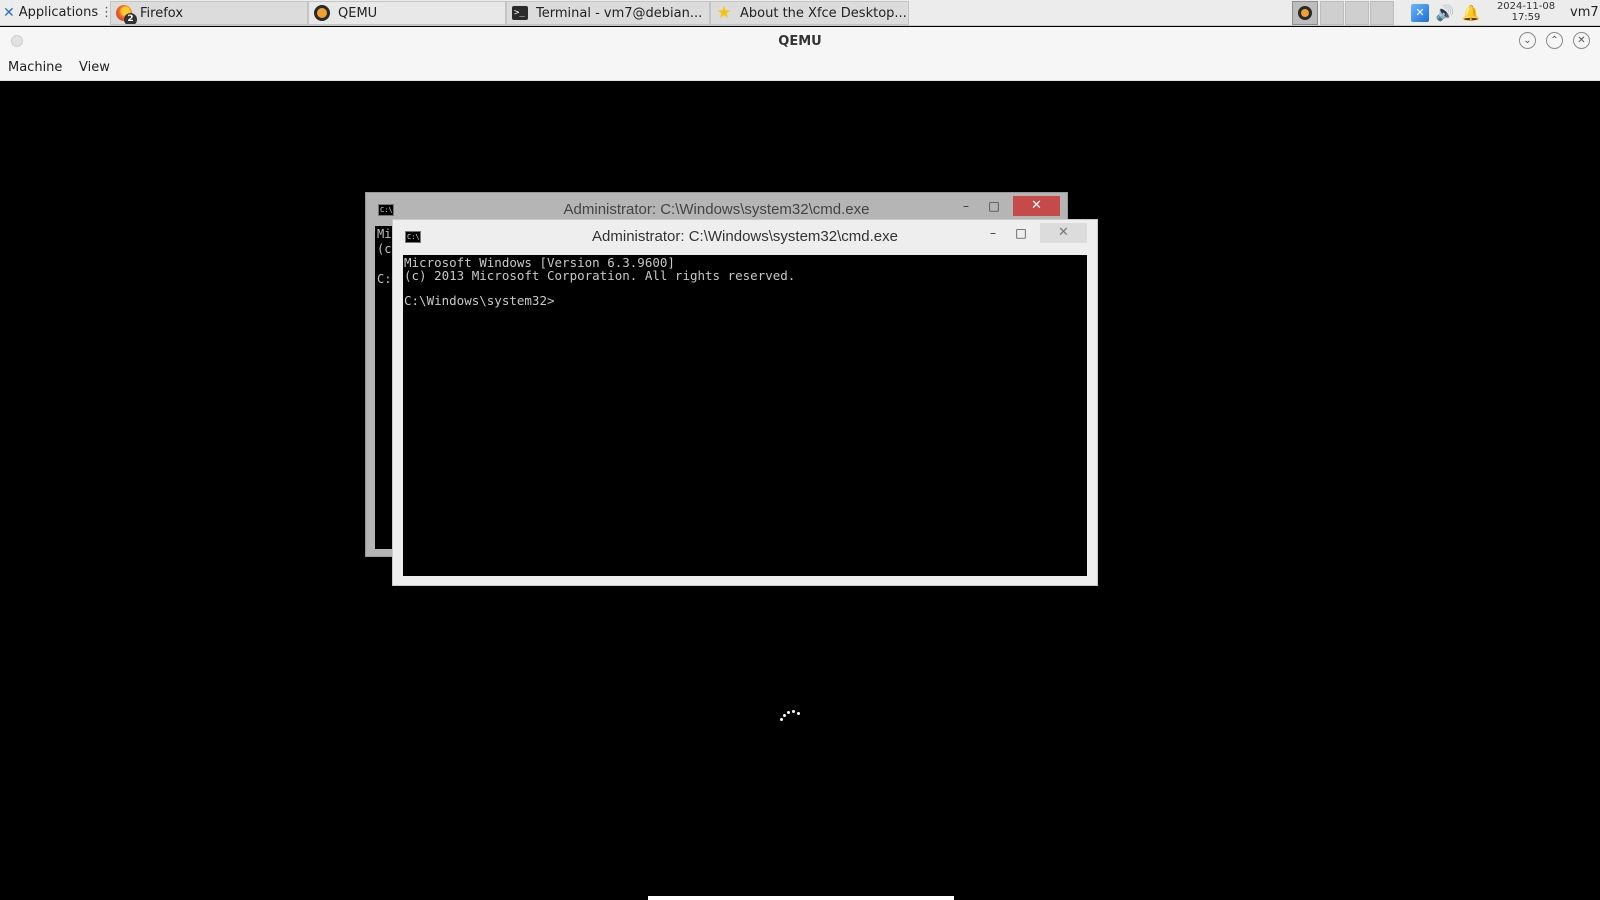 The width and height of the screenshot is (1600, 900). I want to click on taskbar-label: QEMU, so click(358, 13).